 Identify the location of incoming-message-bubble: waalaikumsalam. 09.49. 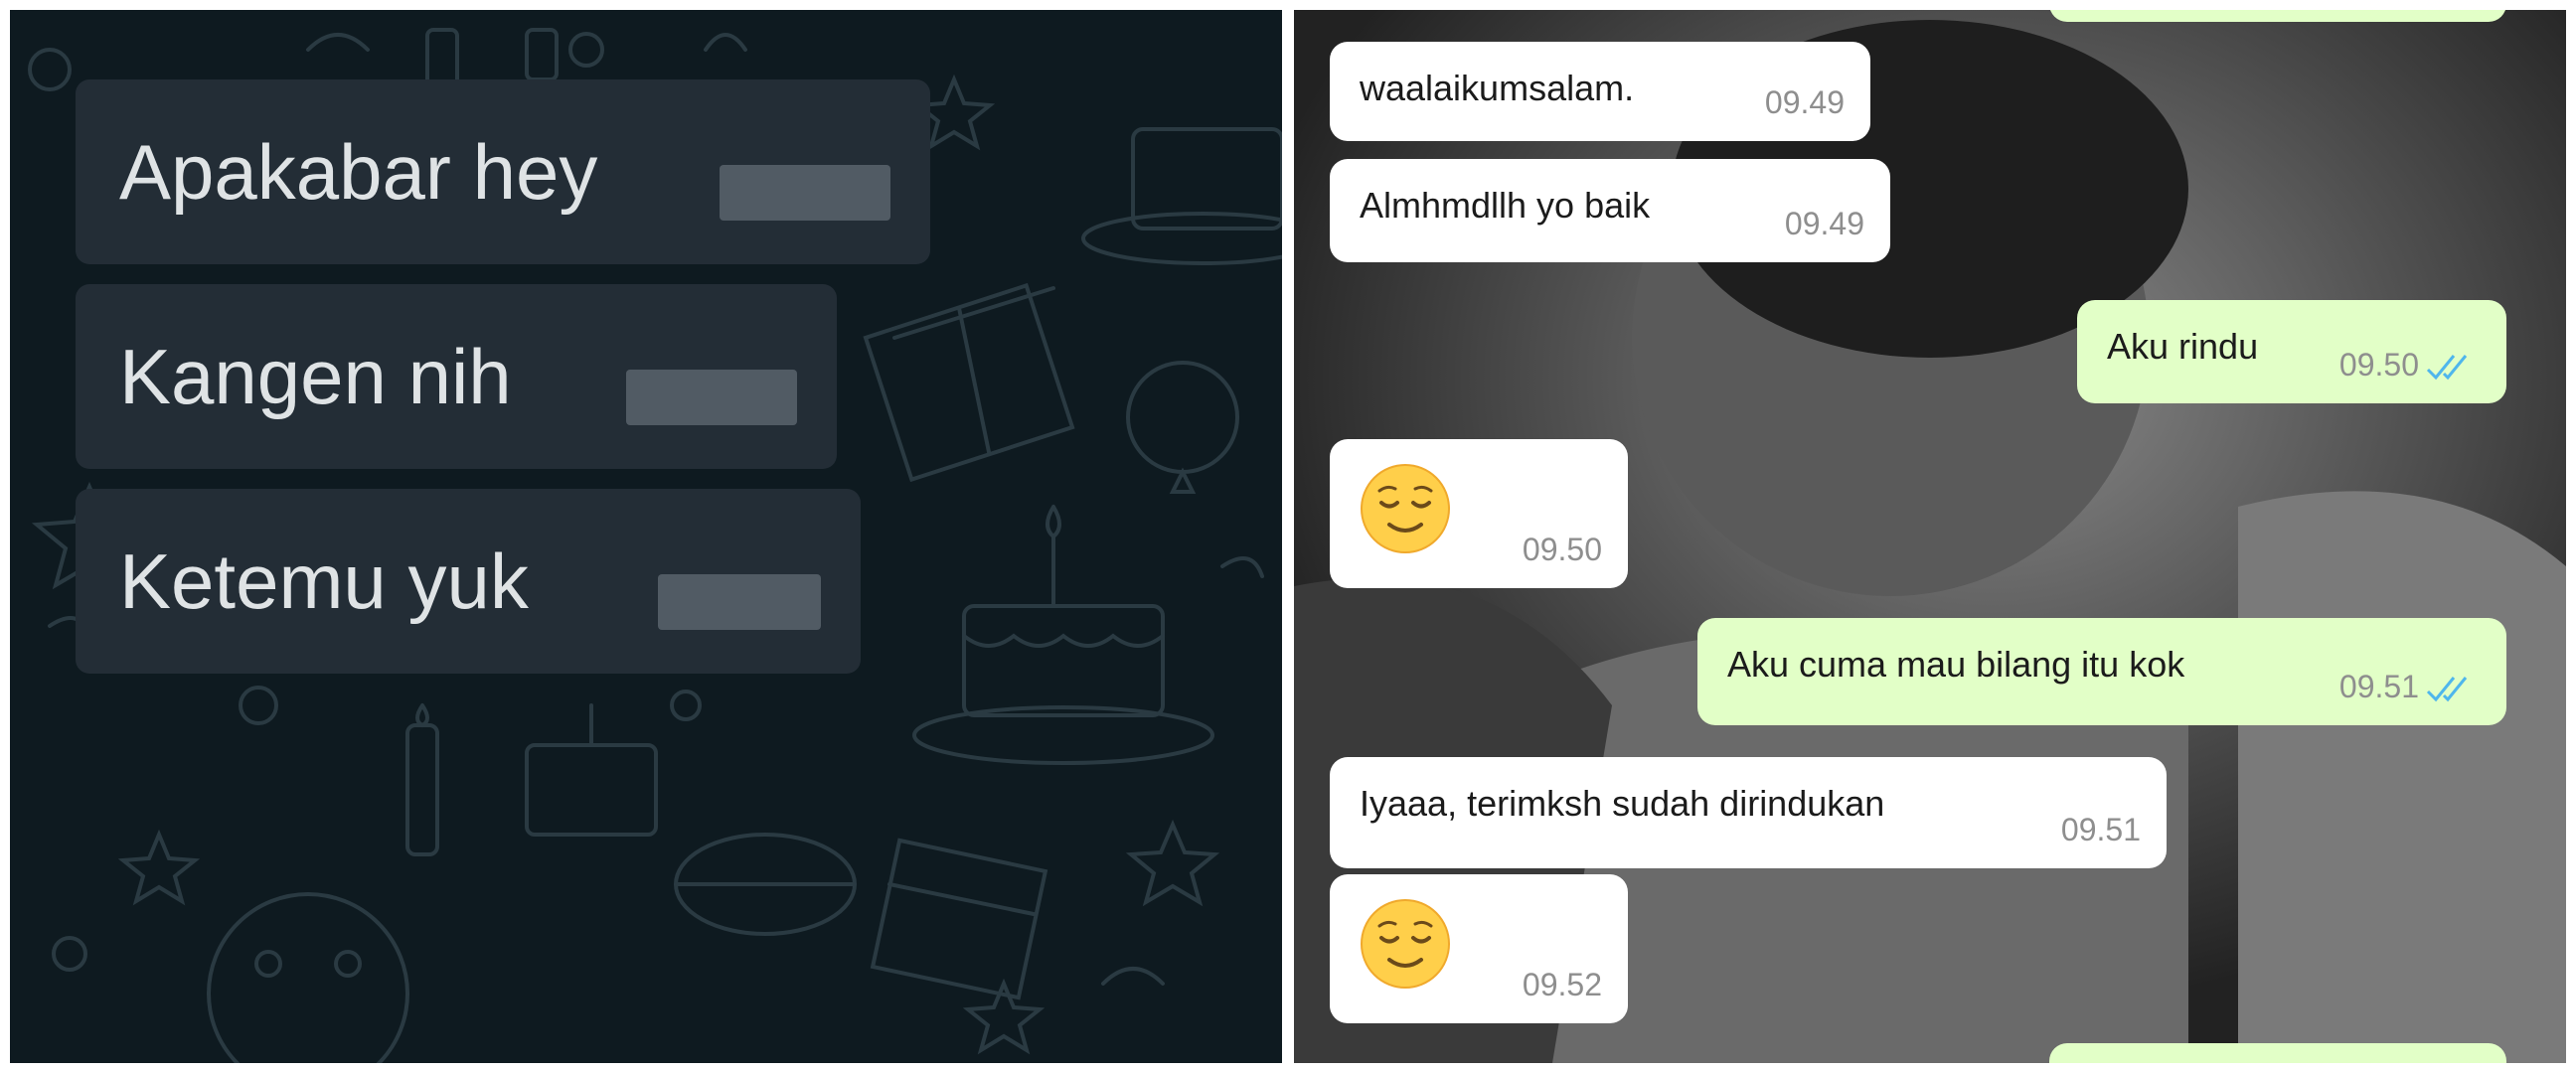
(1600, 91).